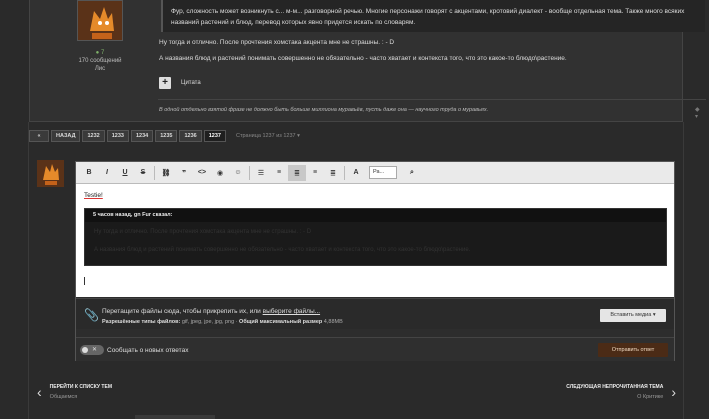 This screenshot has width=709, height=419. I want to click on author-rank: Лис, so click(100, 69).